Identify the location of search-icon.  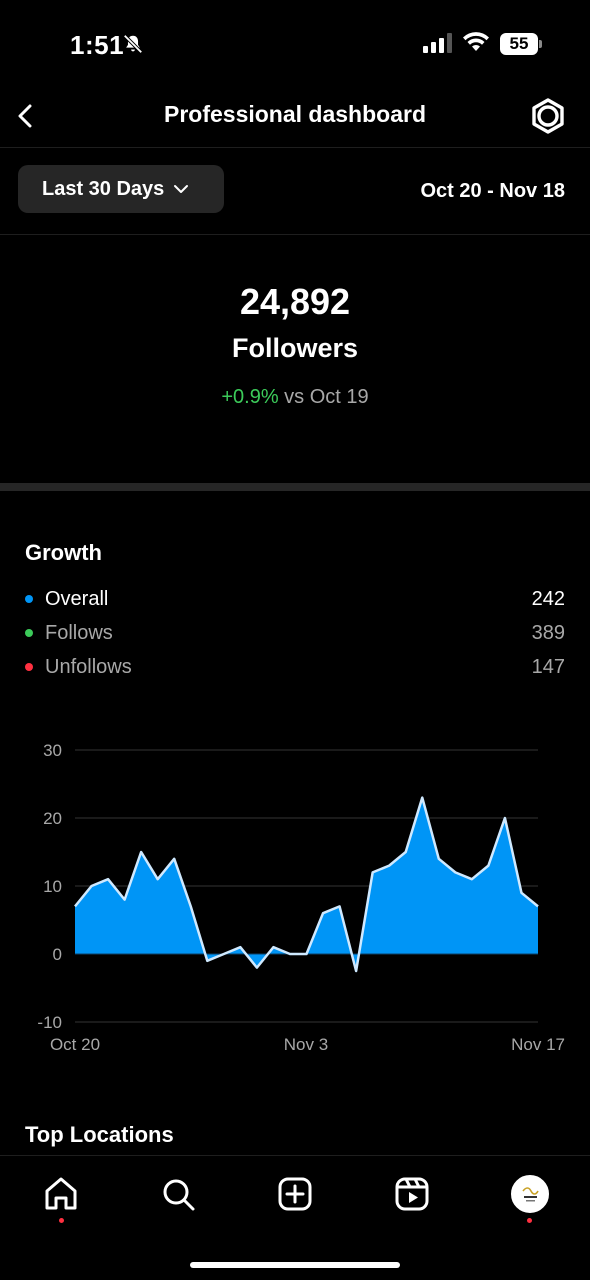
(178, 1194).